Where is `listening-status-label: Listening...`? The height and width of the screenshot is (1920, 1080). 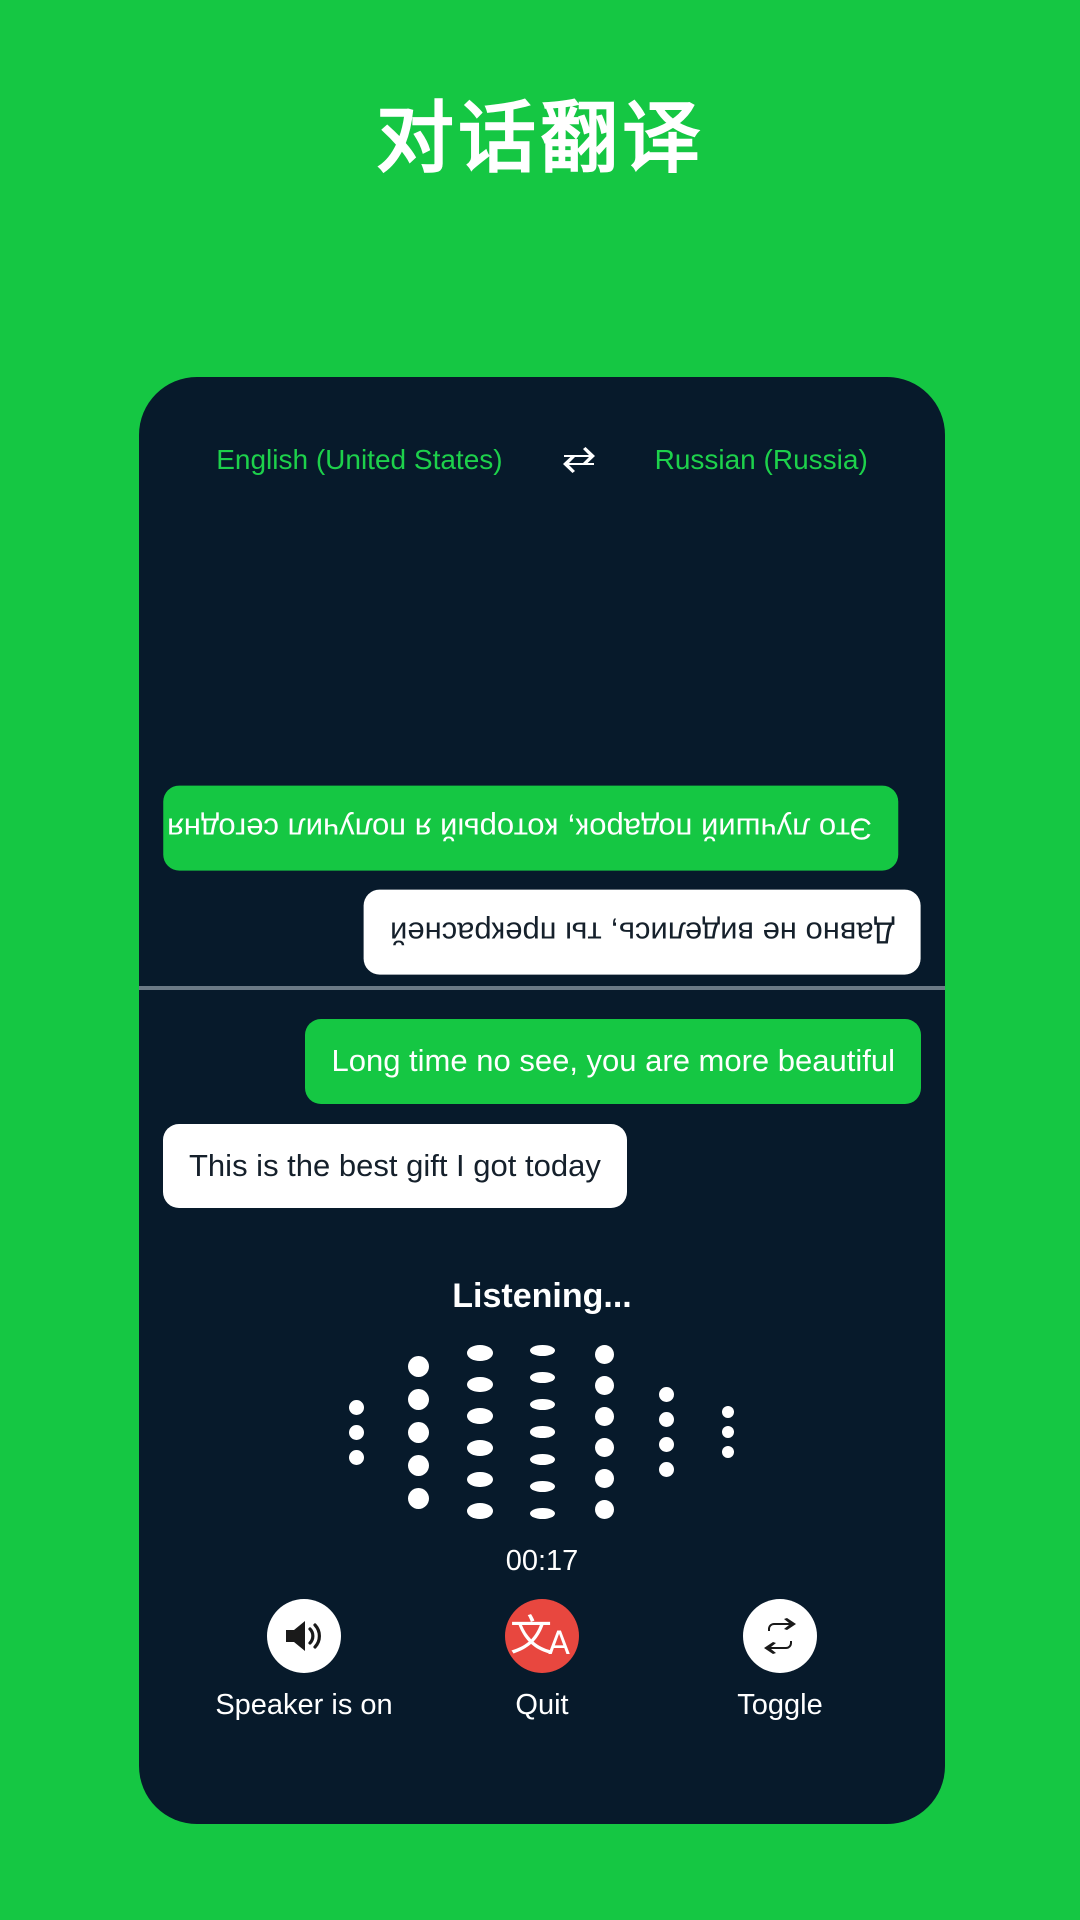 listening-status-label: Listening... is located at coordinates (542, 1296).